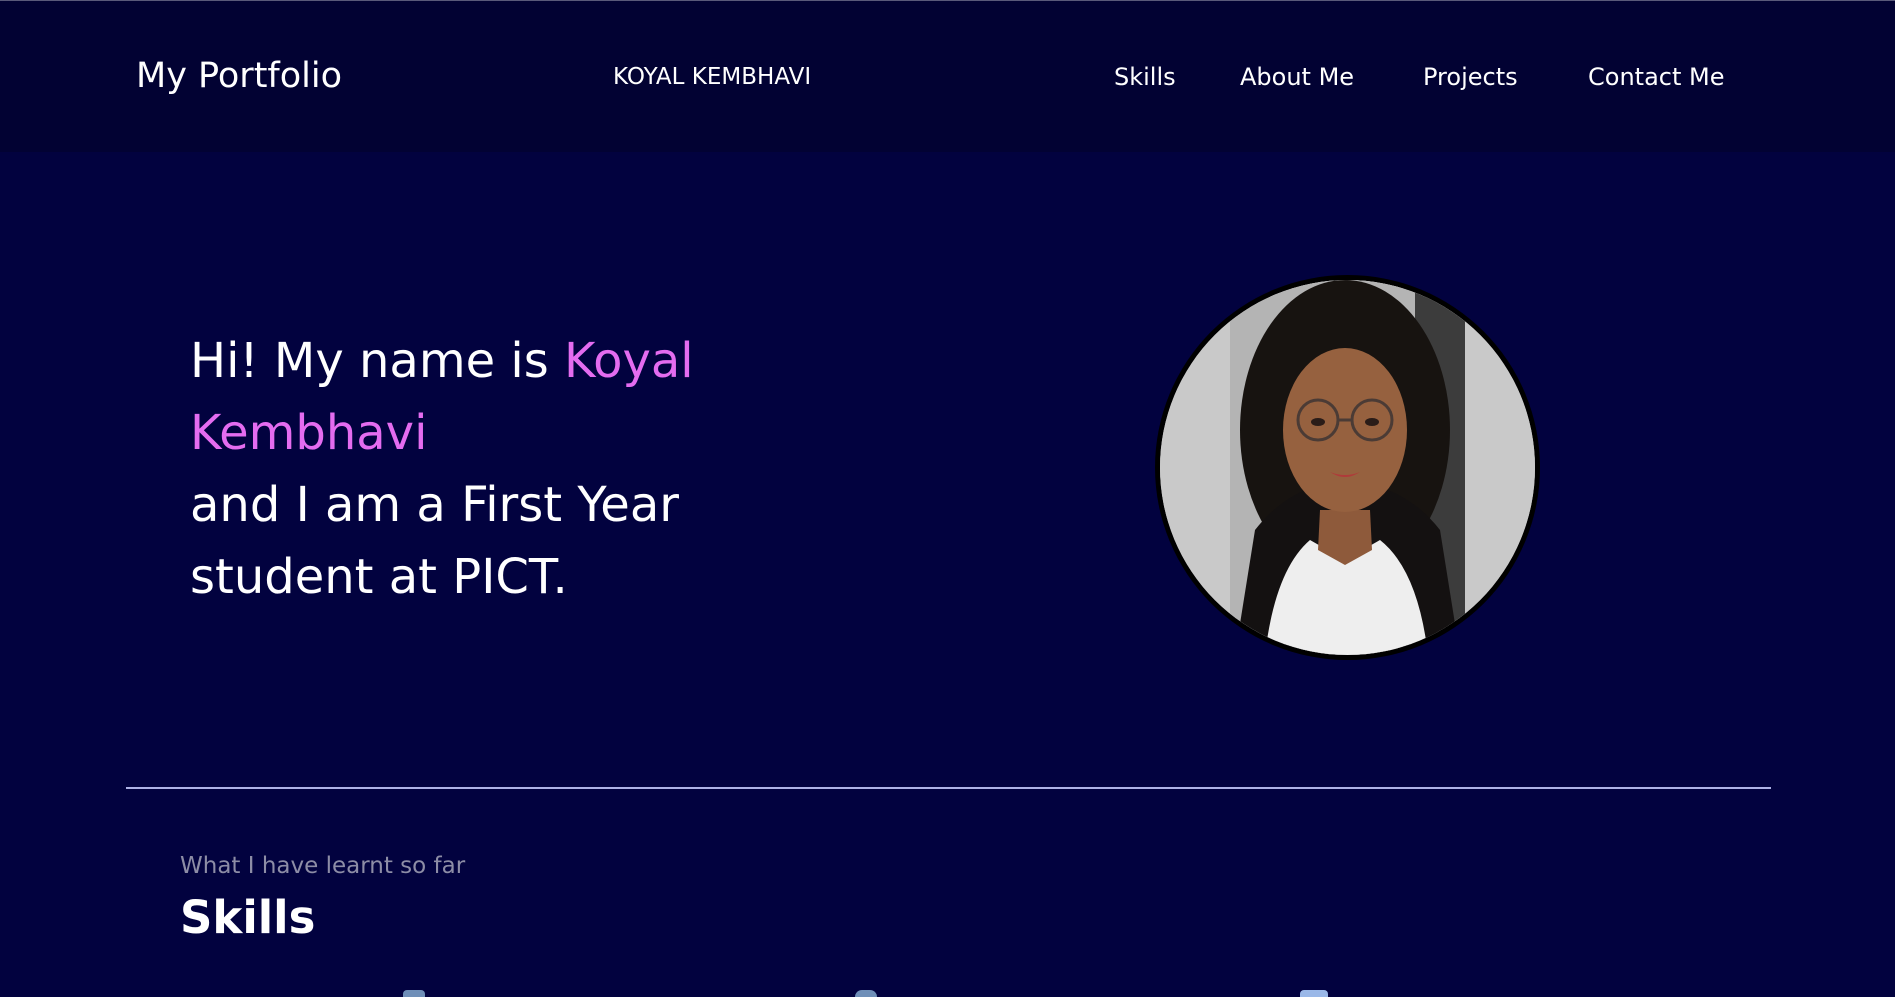 Image resolution: width=1895 pixels, height=997 pixels. I want to click on nav-link-skills: Skills, so click(1145, 77).